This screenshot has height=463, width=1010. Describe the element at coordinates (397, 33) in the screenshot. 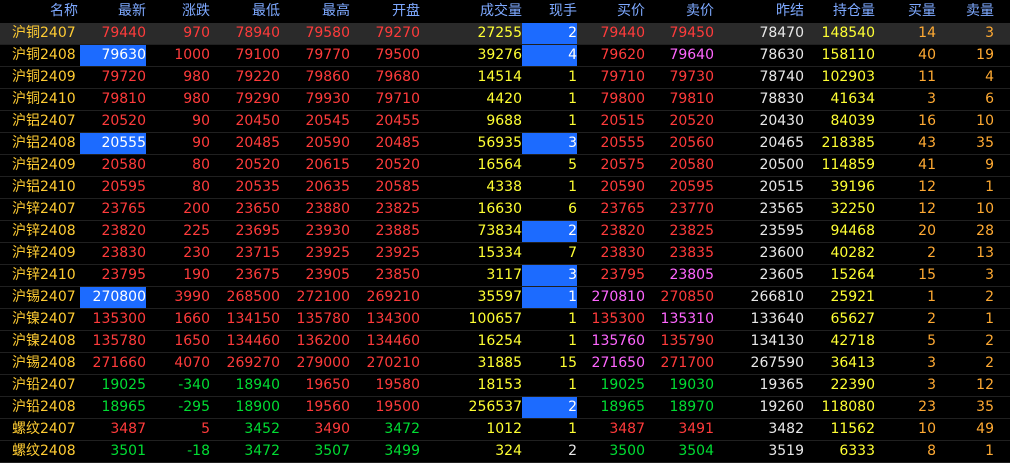

I see `cell-open: 79270` at that location.